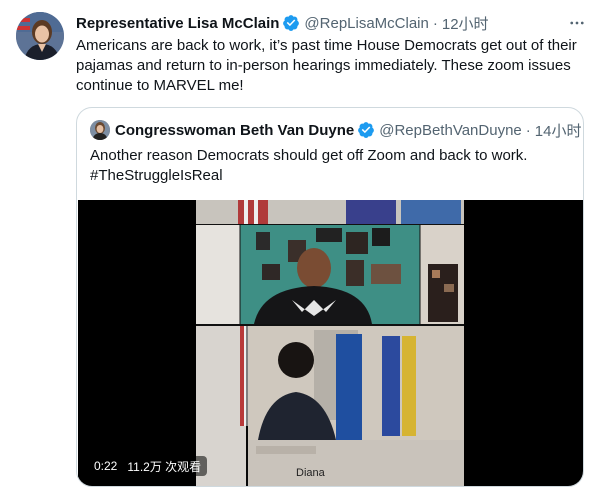 The height and width of the screenshot is (493, 601). What do you see at coordinates (330, 176) in the screenshot?
I see `hashtag-link: #TheStruggleIsReal` at bounding box center [330, 176].